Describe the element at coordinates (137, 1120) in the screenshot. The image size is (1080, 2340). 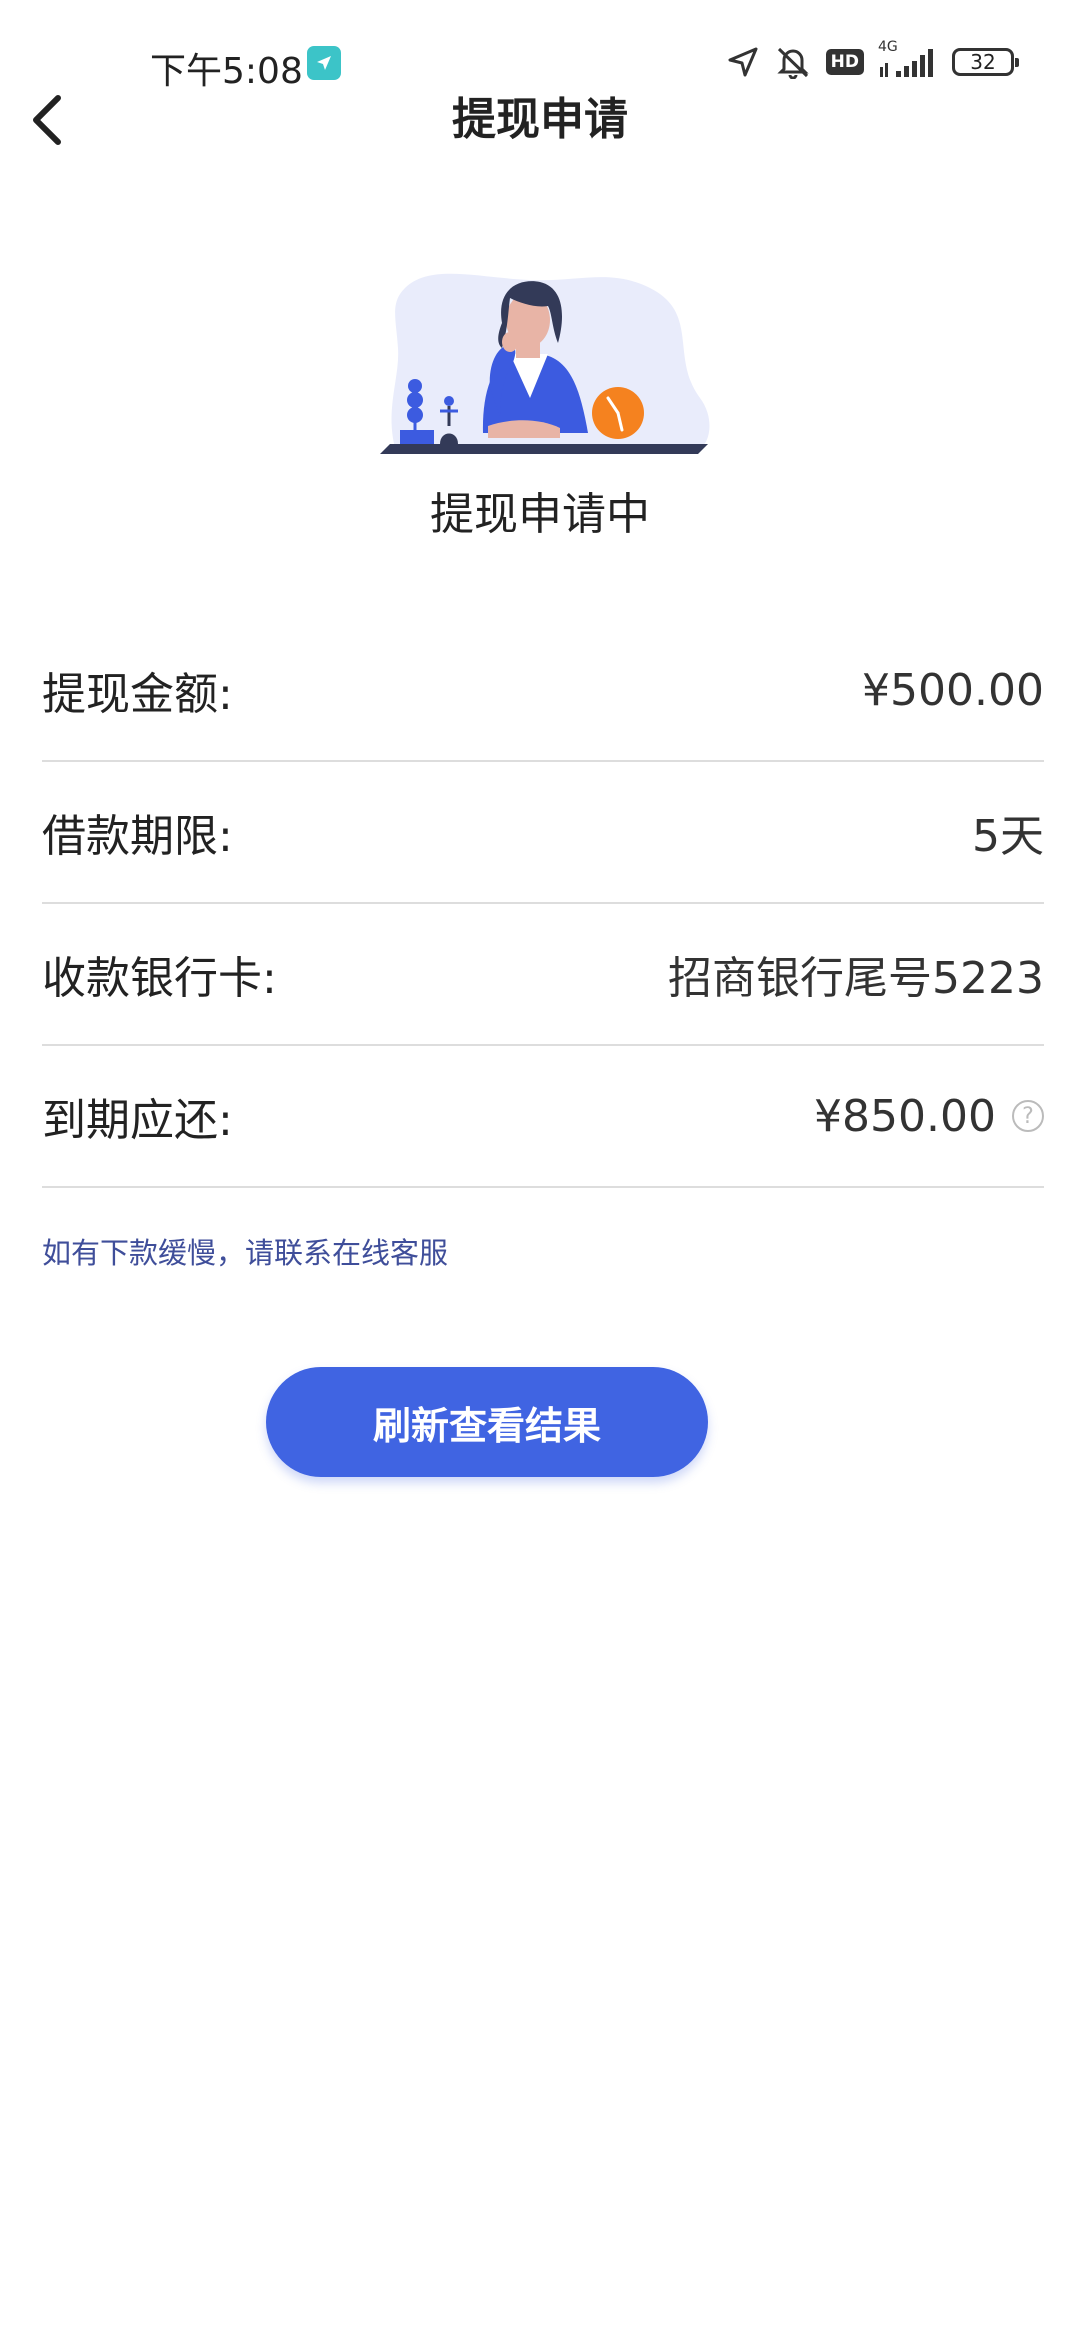
I see `row-label: 到期应还:` at that location.